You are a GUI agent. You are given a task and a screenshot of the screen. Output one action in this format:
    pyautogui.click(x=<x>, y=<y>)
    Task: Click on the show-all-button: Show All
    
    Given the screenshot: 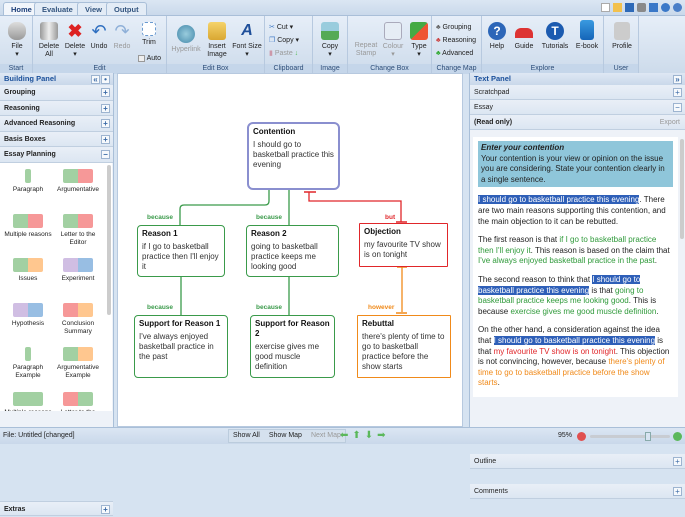 What is the action you would take?
    pyautogui.click(x=246, y=436)
    